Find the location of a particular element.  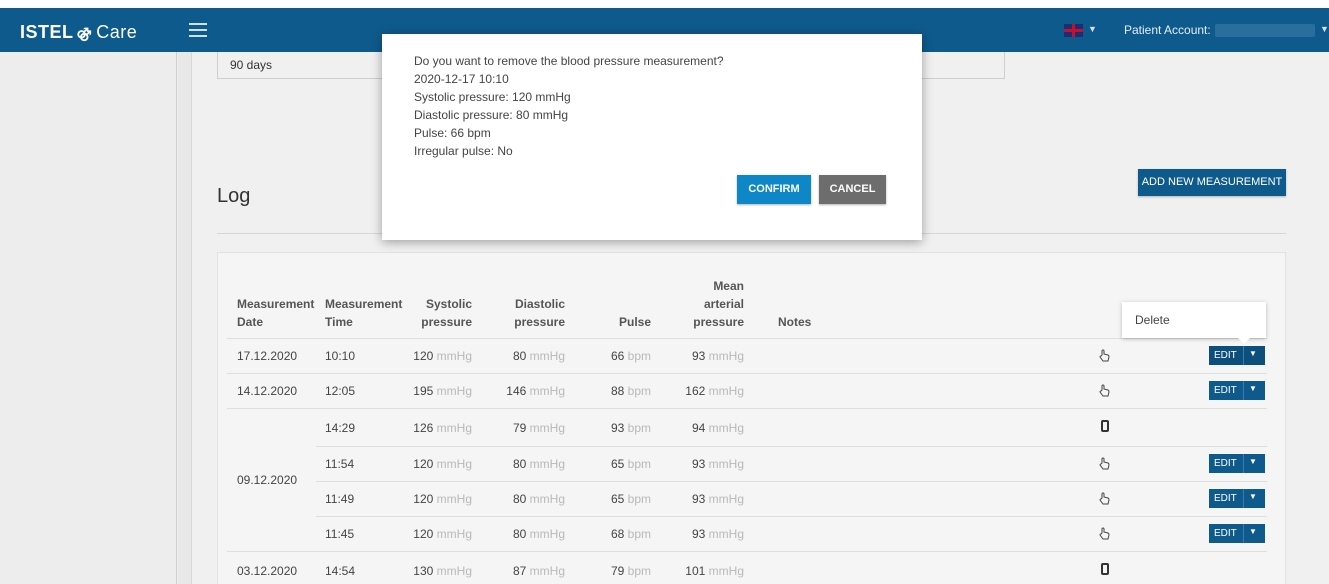

cell-pulse: 79 bpm is located at coordinates (630, 571).